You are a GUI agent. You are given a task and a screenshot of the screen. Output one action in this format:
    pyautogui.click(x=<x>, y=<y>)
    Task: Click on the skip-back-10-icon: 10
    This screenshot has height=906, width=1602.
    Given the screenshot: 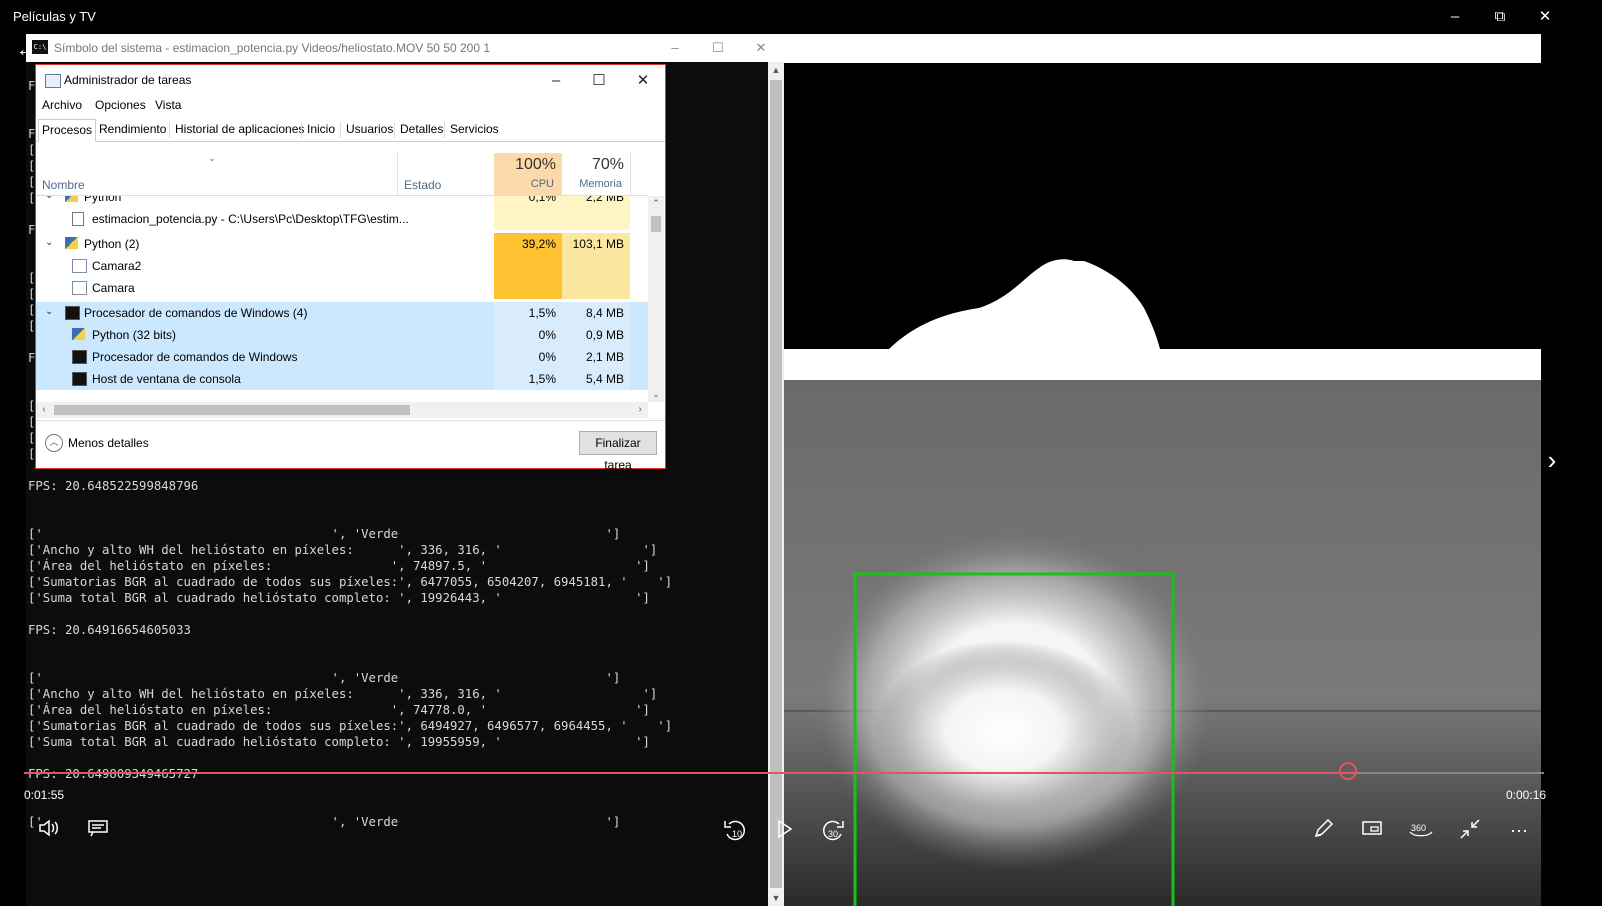 What is the action you would take?
    pyautogui.click(x=735, y=831)
    